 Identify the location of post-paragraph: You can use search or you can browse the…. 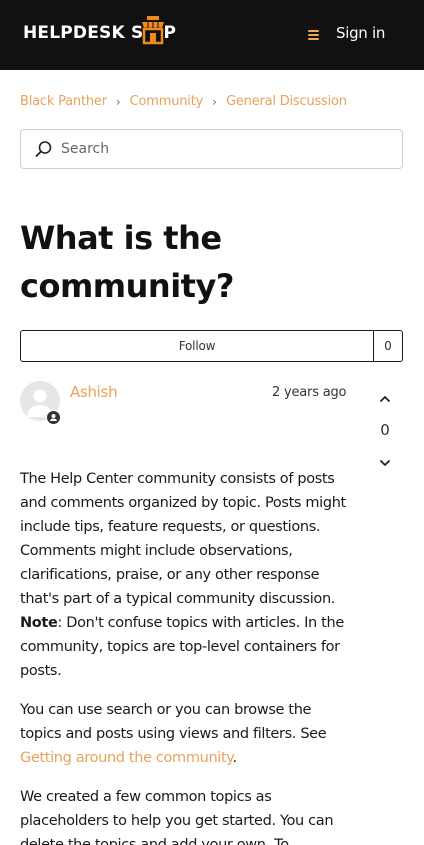
(186, 734).